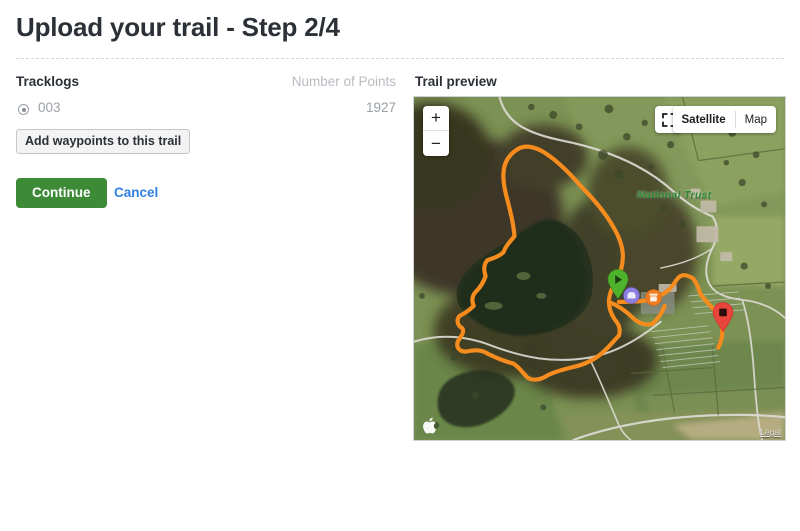  What do you see at coordinates (380, 107) in the screenshot?
I see `tracklog-points: 1927` at bounding box center [380, 107].